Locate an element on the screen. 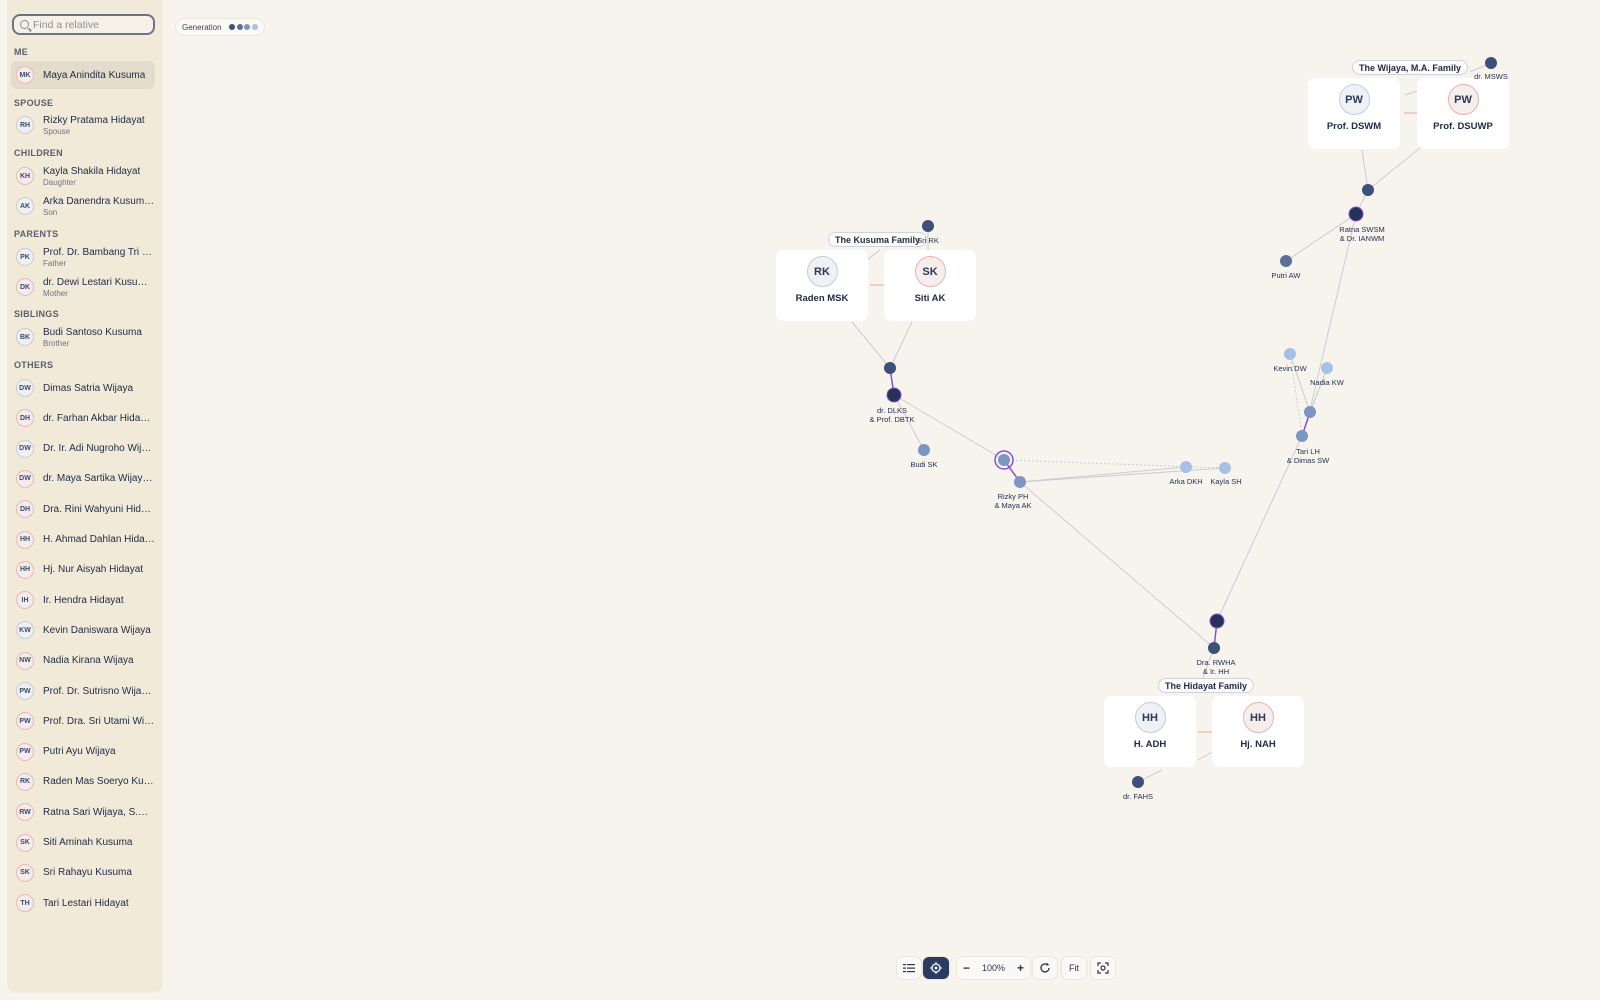  node-label-line: & Dimas SW is located at coordinates (1308, 460).